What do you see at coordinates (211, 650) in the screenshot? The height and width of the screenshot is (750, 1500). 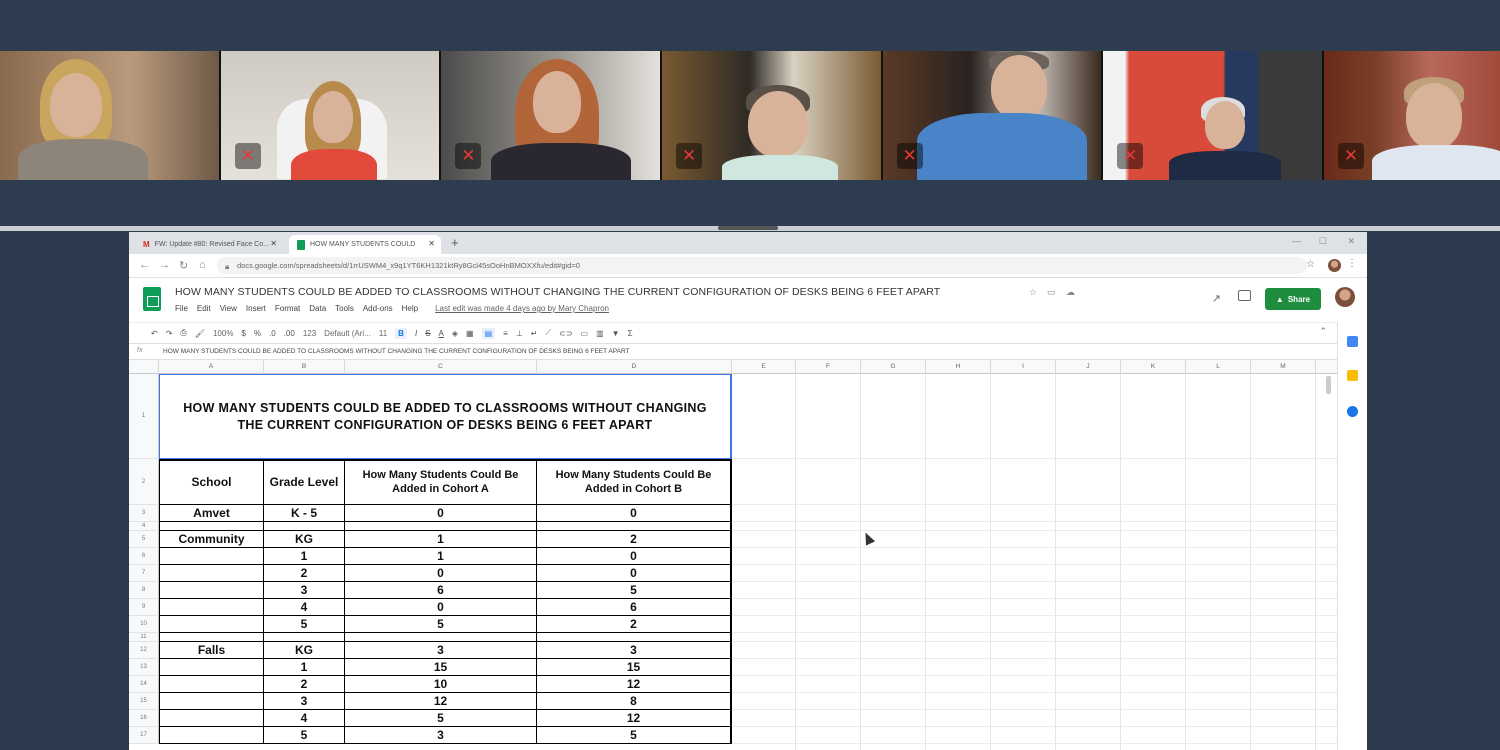 I see `cell-school: Falls` at bounding box center [211, 650].